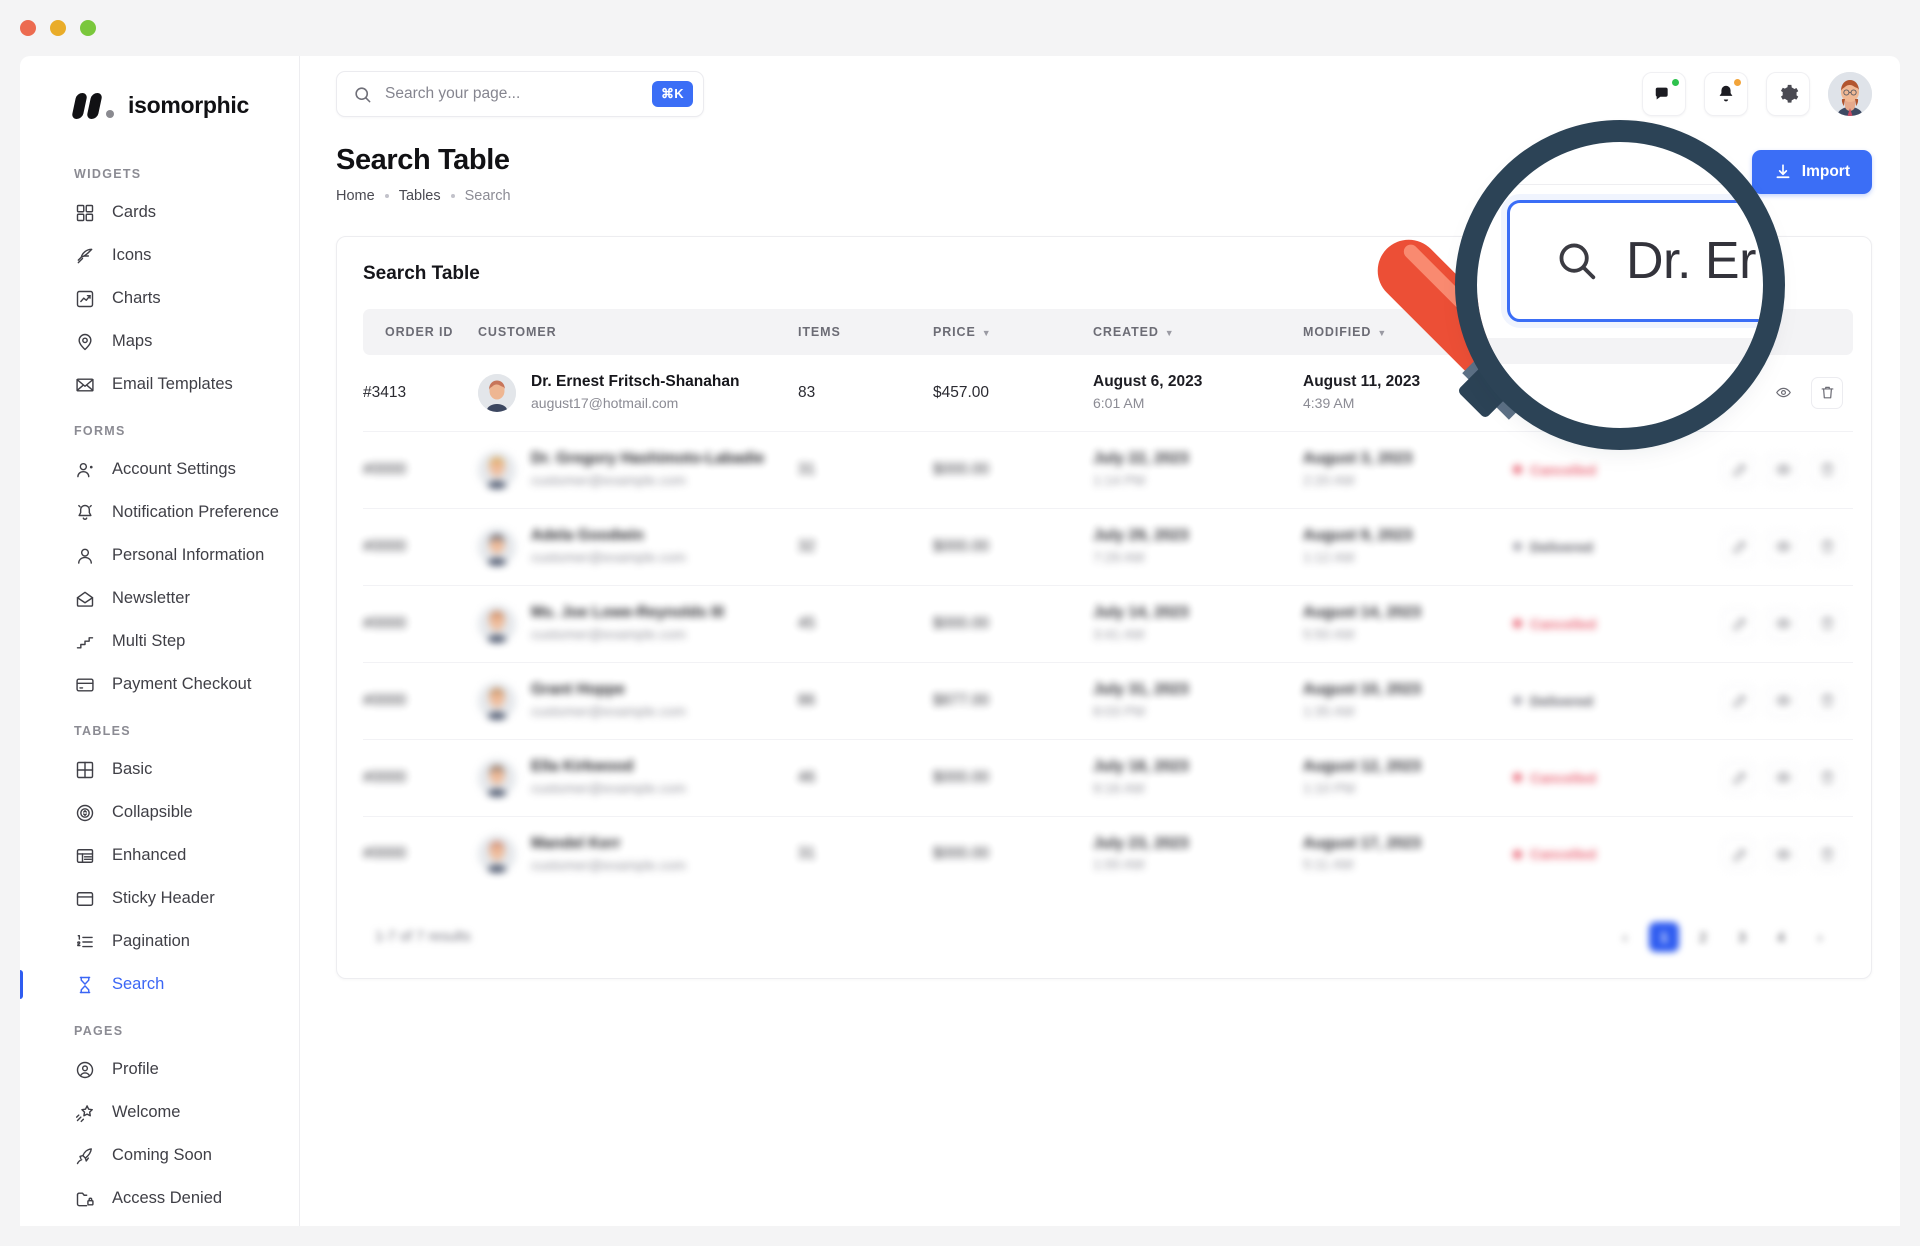 The height and width of the screenshot is (1246, 1920). Describe the element at coordinates (159, 255) in the screenshot. I see `sidebar-item-icons: Icons` at that location.